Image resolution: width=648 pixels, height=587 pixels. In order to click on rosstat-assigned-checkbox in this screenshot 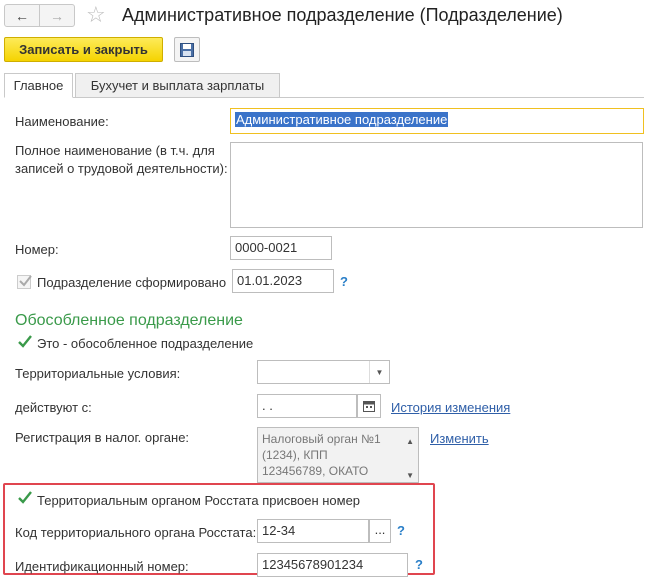, I will do `click(24, 498)`.